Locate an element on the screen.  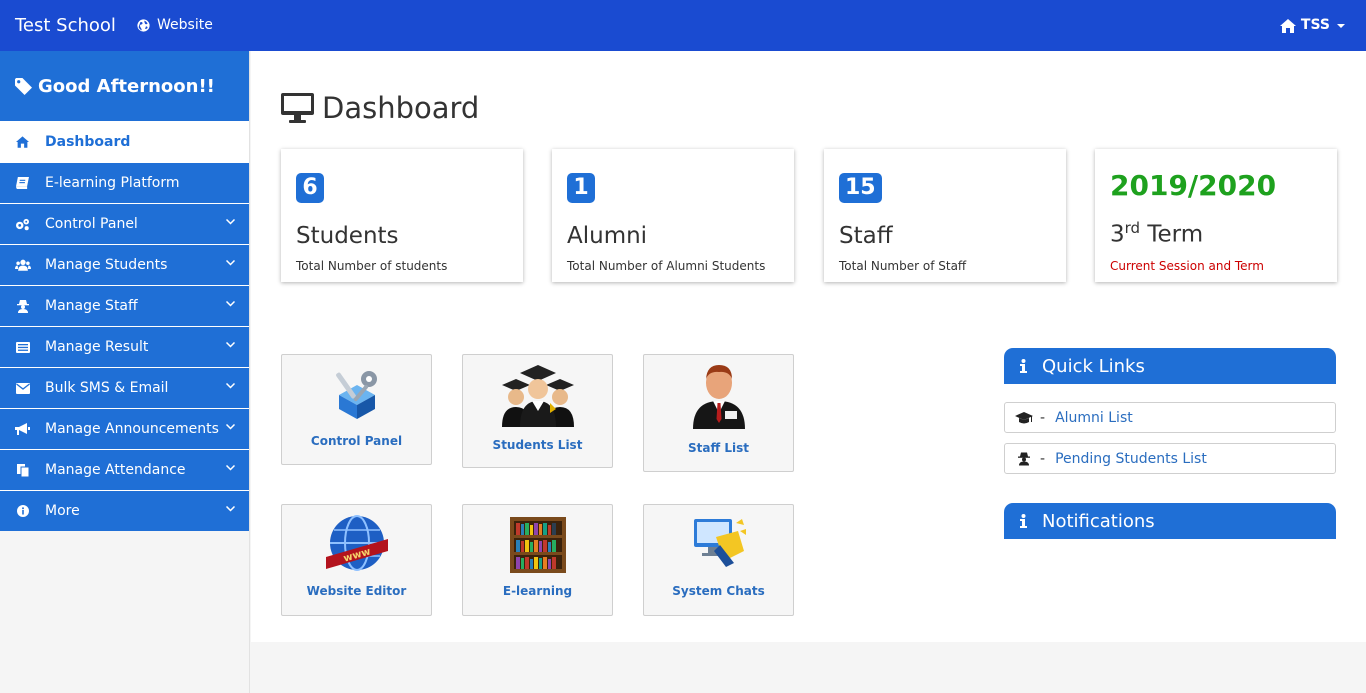
sidebar-item-label: Control Panel is located at coordinates (91, 224).